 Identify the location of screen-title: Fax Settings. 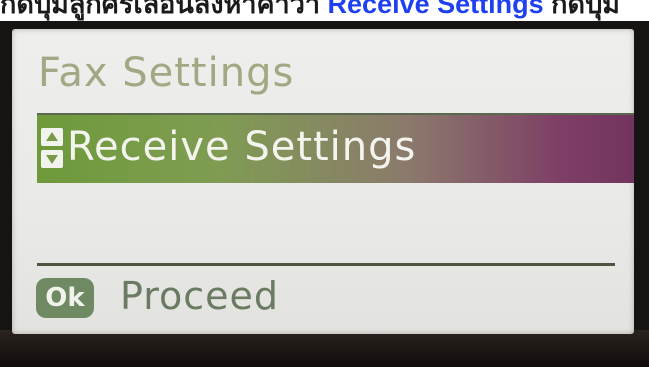
(166, 73).